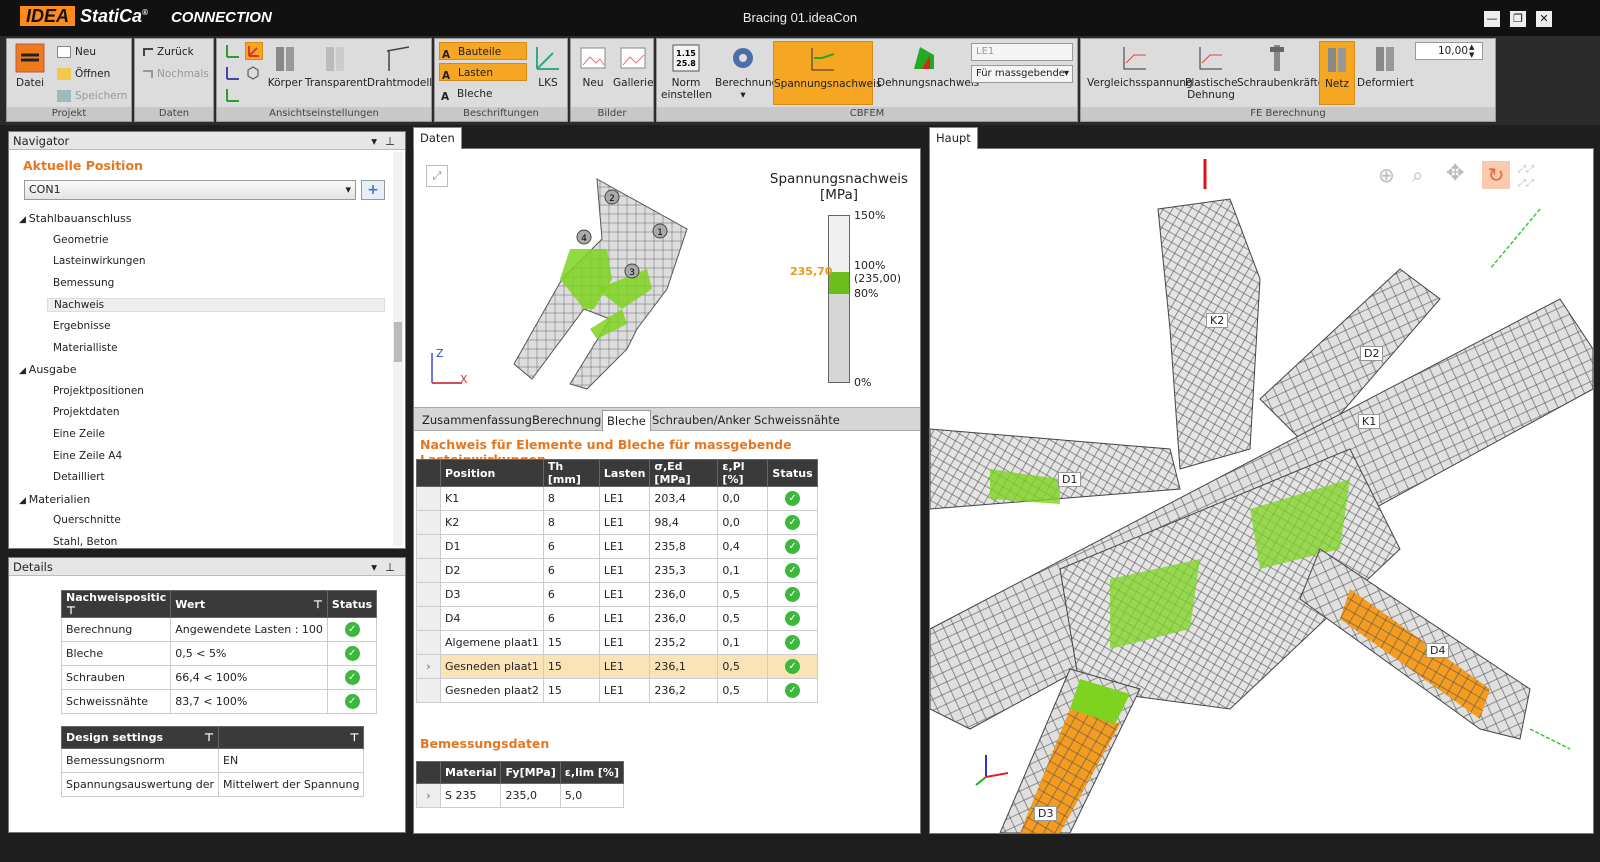  Describe the element at coordinates (1471, 51) in the screenshot. I see `spin-arrows-icon: ▲ ▼` at that location.